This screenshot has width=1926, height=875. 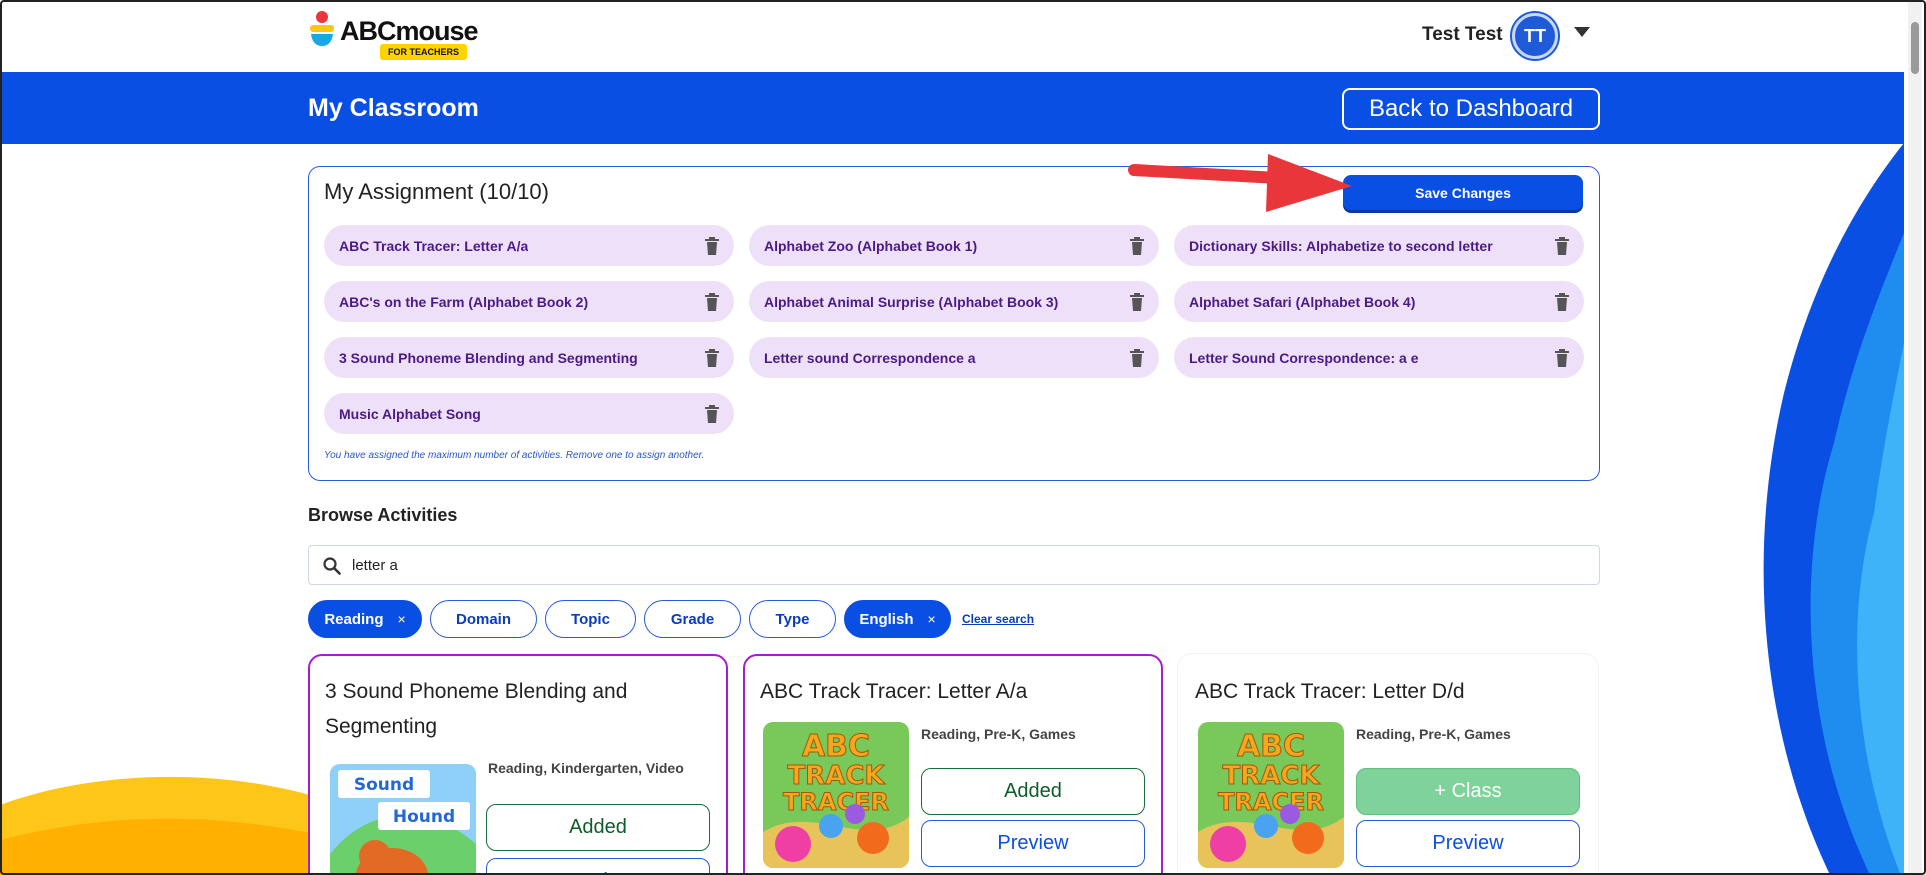 I want to click on search-icon, so click(x=332, y=566).